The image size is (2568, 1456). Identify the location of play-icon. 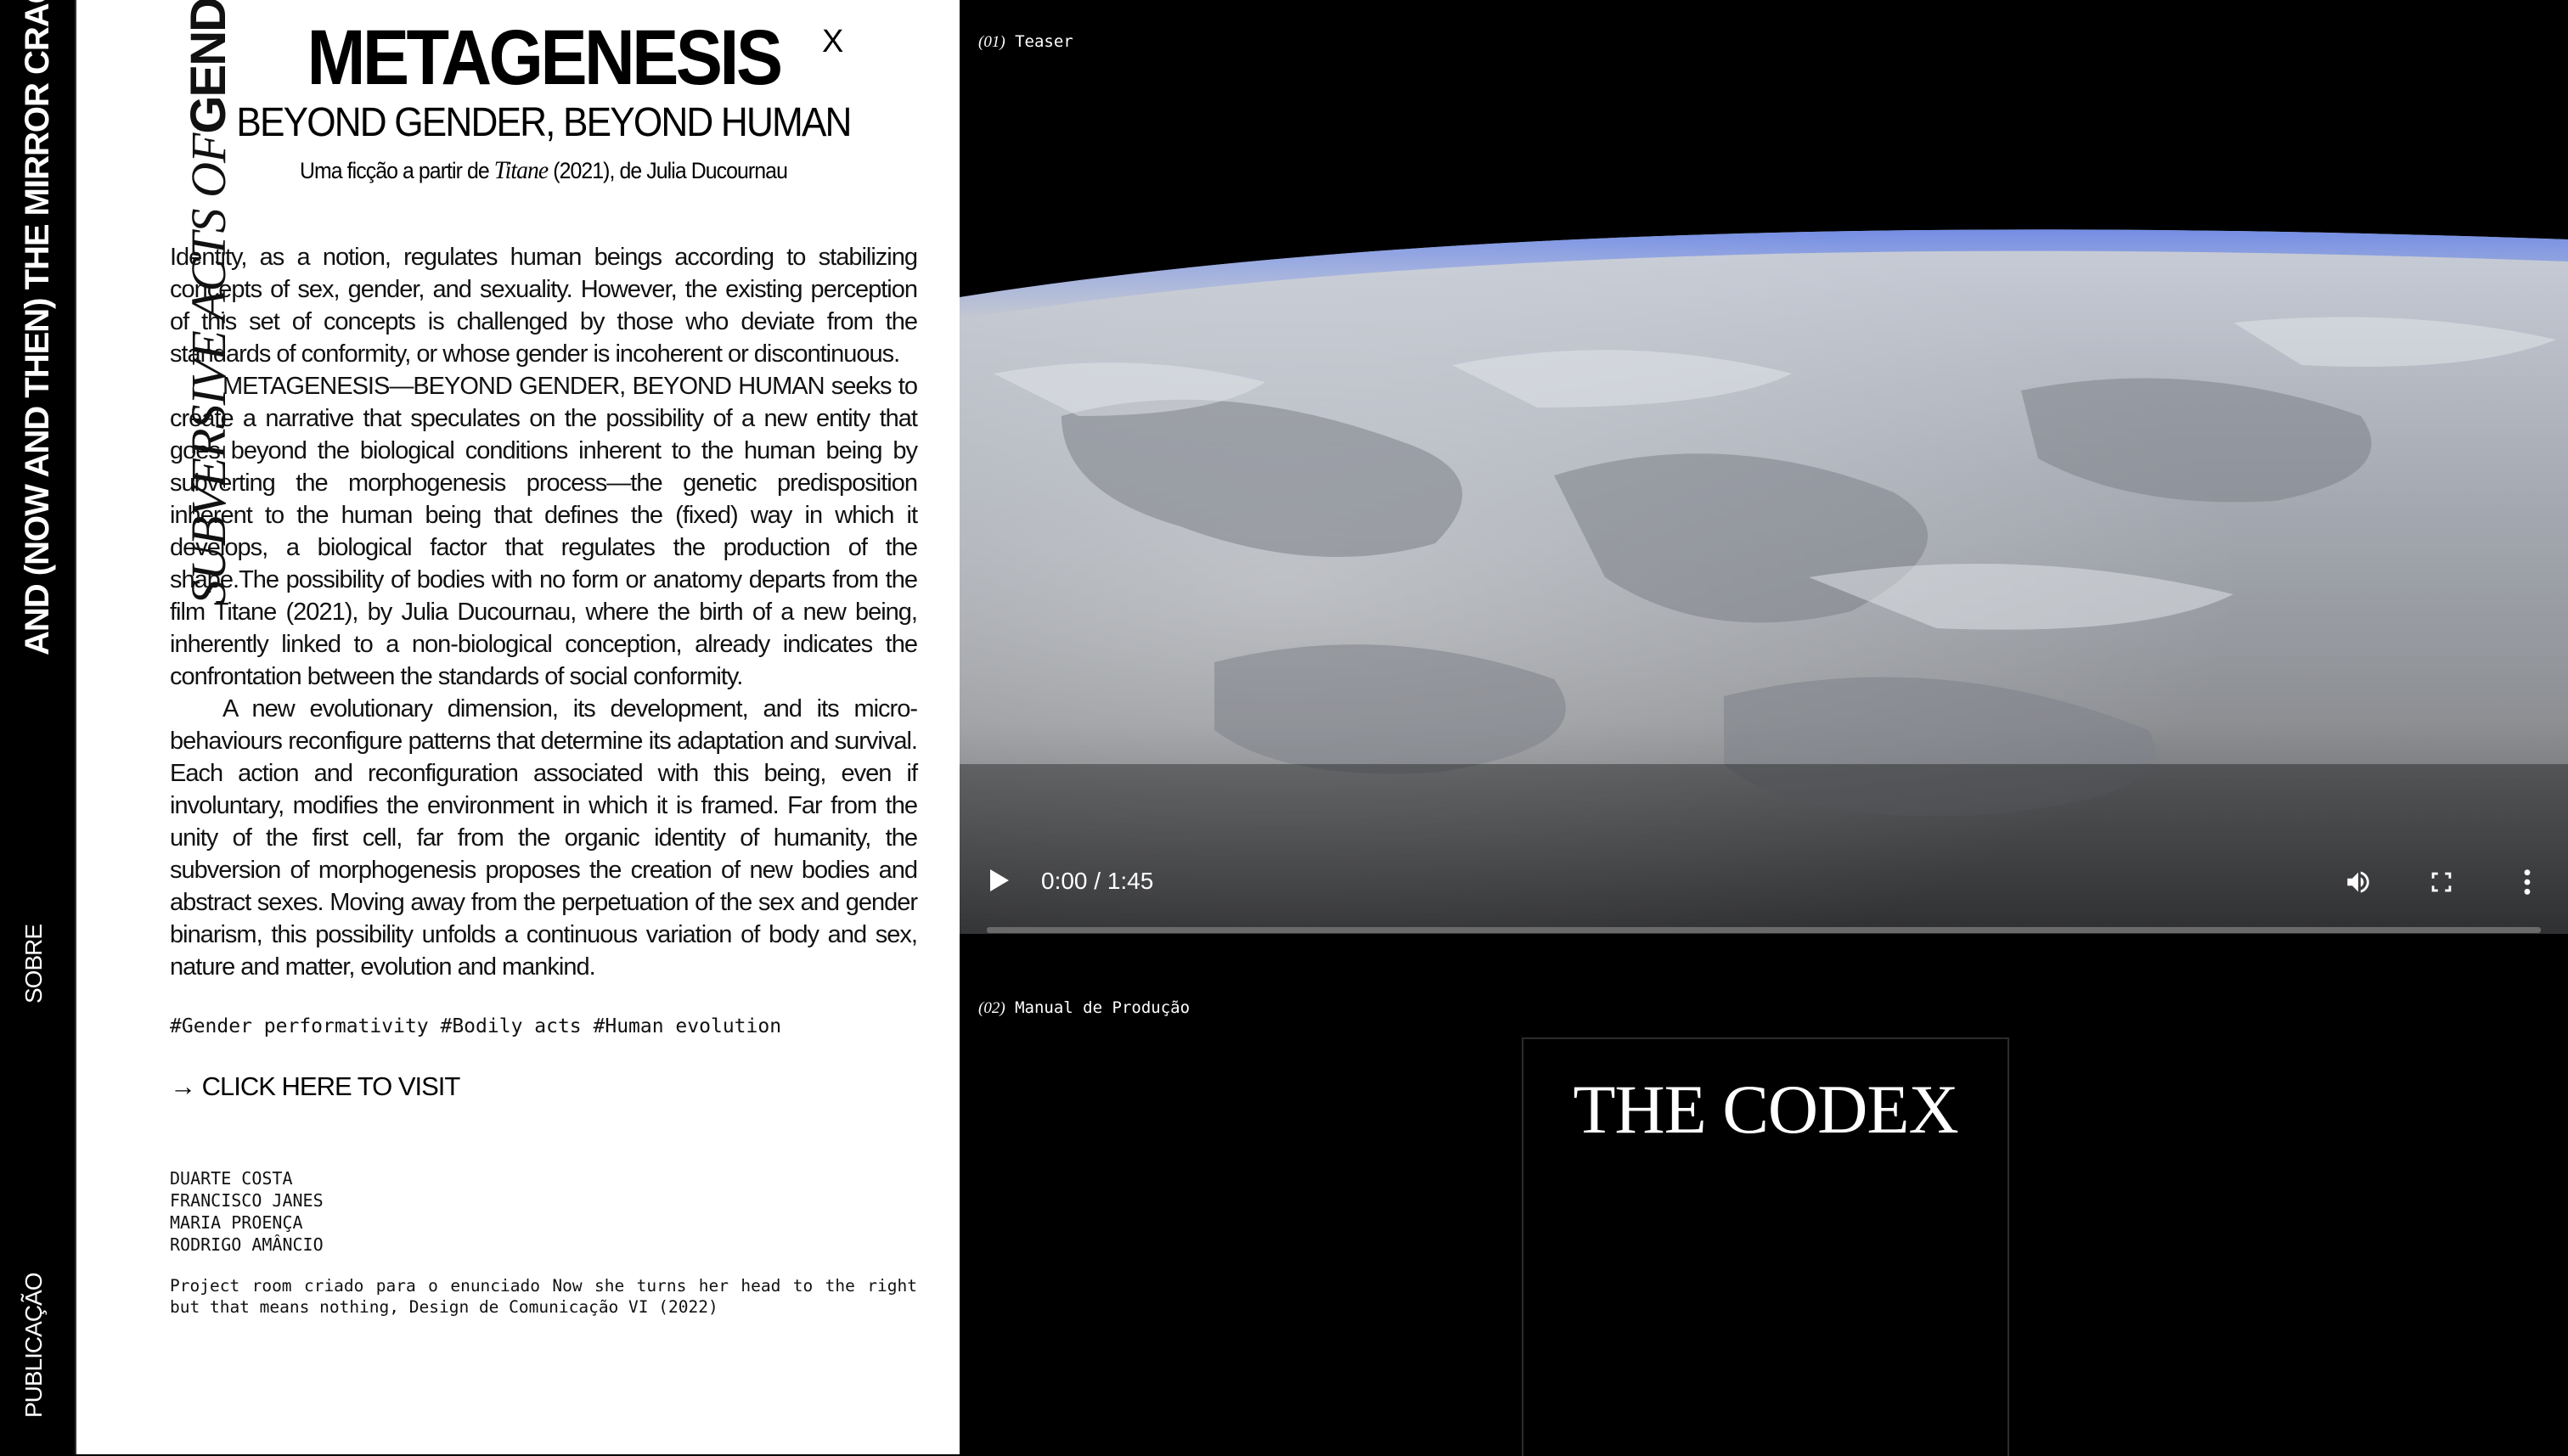
(999, 880).